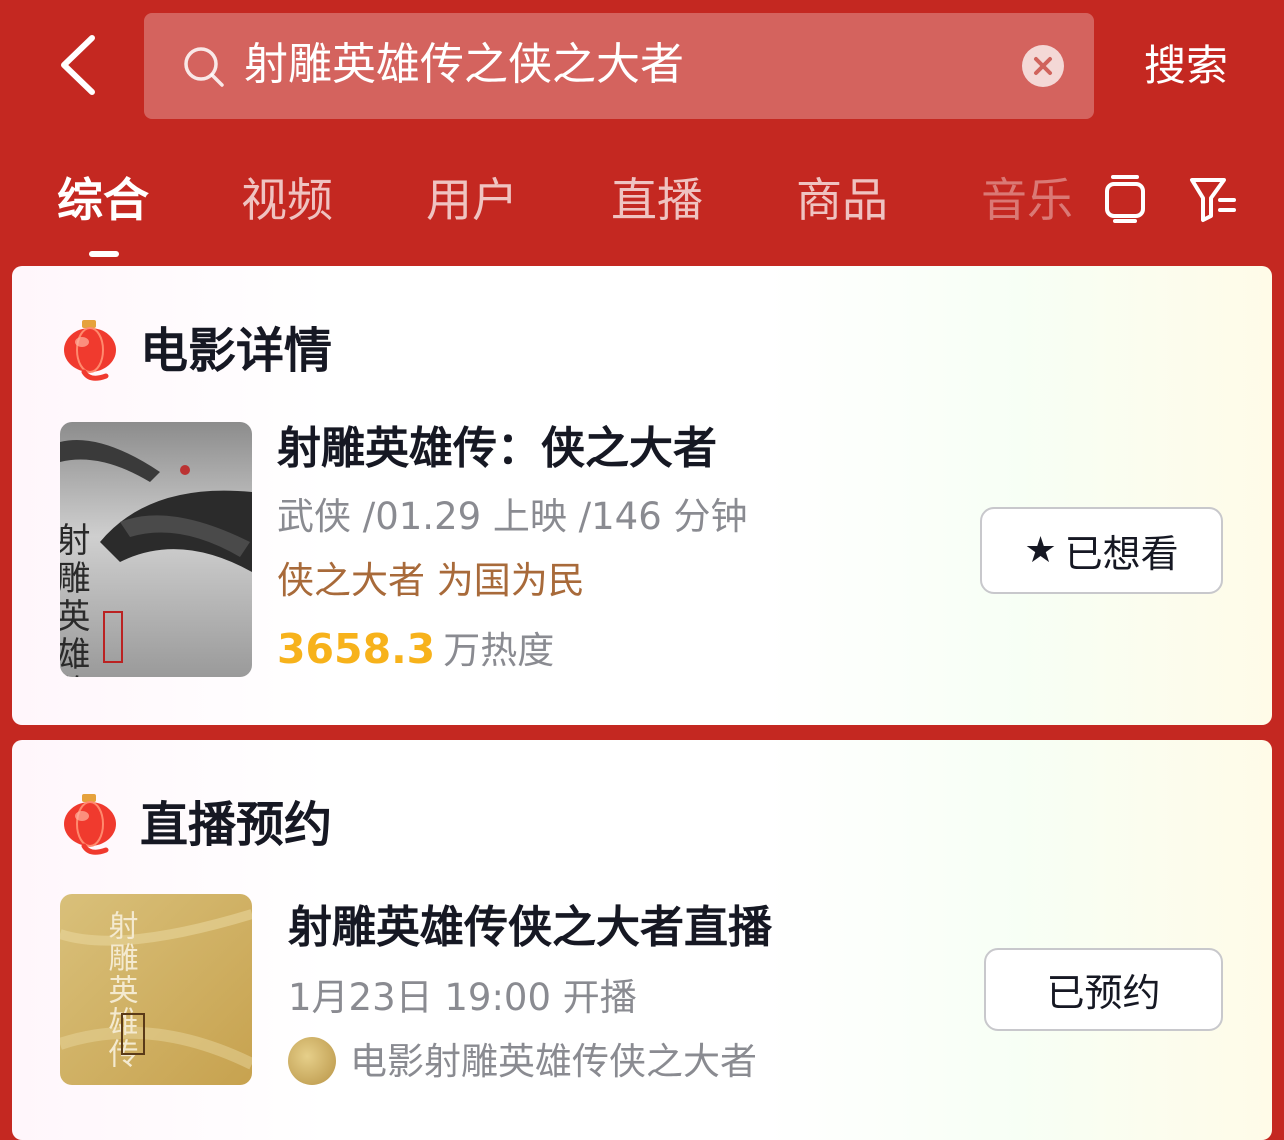  I want to click on live-cover: 射雕英雄传, so click(156, 989).